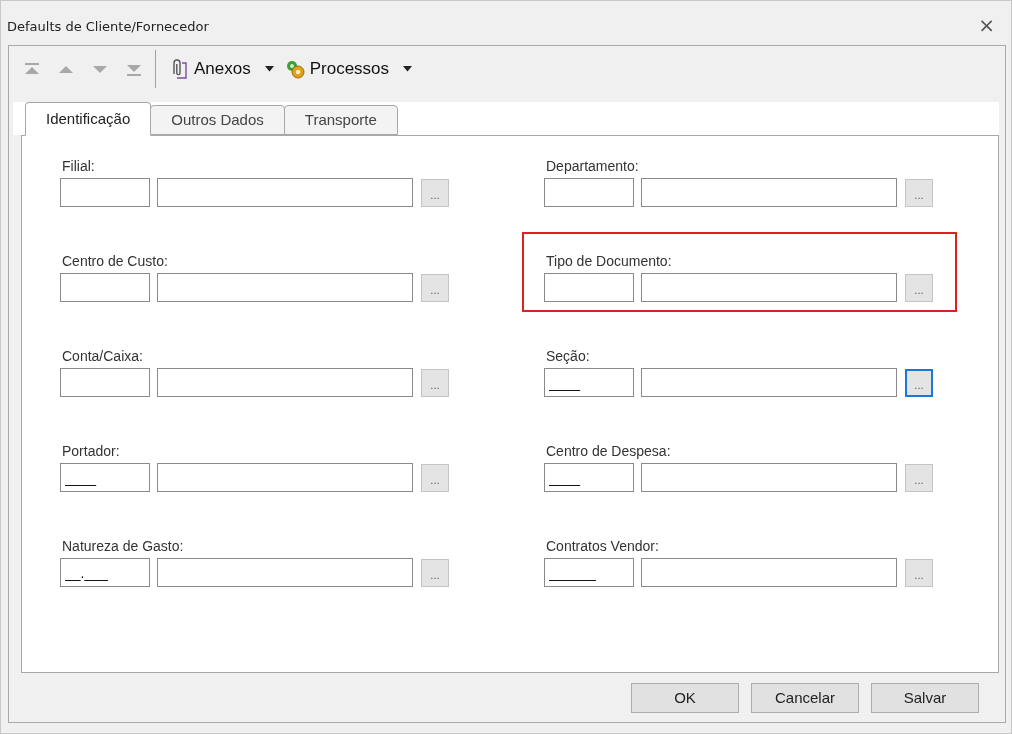  I want to click on code-field: ______, so click(589, 572).